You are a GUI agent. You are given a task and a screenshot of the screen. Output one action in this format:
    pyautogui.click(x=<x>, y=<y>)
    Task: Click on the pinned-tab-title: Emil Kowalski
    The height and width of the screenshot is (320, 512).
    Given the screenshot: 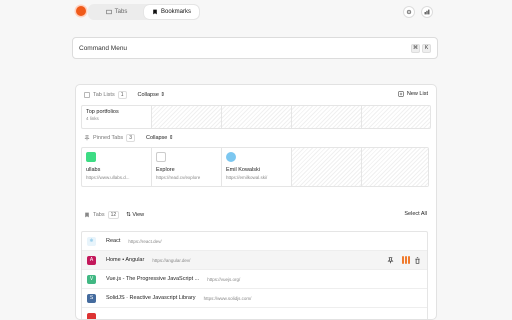 What is the action you would take?
    pyautogui.click(x=243, y=170)
    